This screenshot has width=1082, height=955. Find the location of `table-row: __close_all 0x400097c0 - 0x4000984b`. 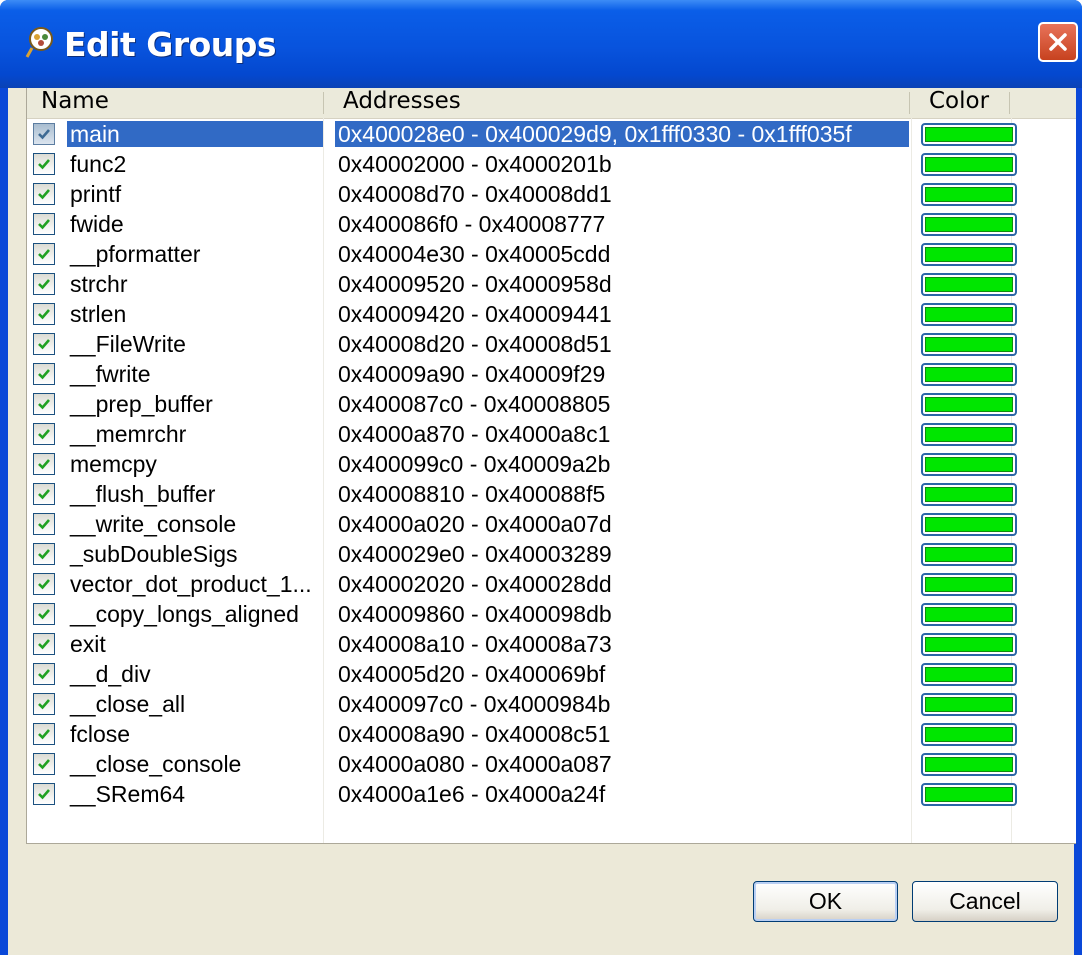

table-row: __close_all 0x400097c0 - 0x4000984b is located at coordinates (551, 704).